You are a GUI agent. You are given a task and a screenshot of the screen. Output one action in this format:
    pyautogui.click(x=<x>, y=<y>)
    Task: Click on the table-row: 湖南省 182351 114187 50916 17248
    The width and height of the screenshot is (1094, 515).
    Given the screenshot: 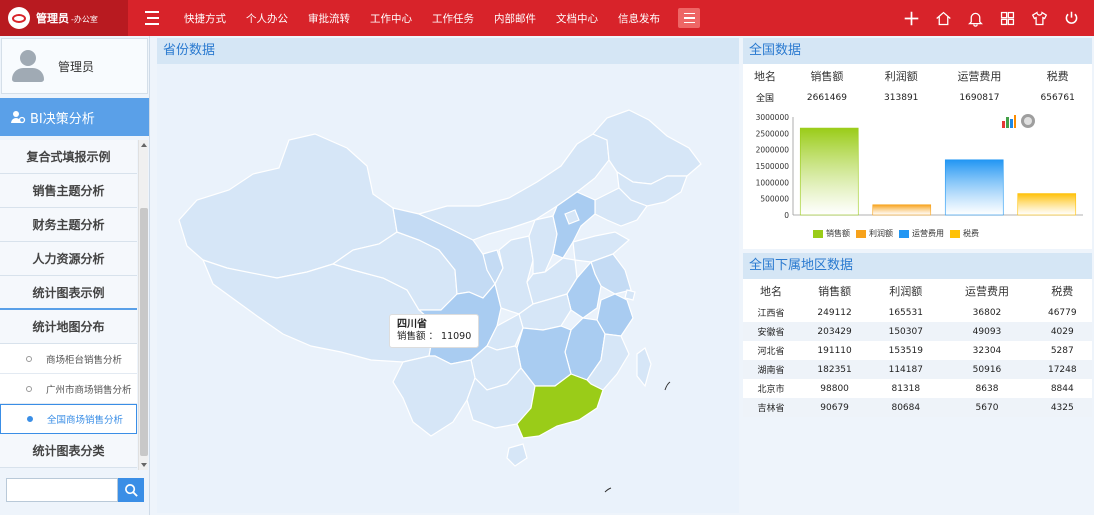 What is the action you would take?
    pyautogui.click(x=917, y=369)
    